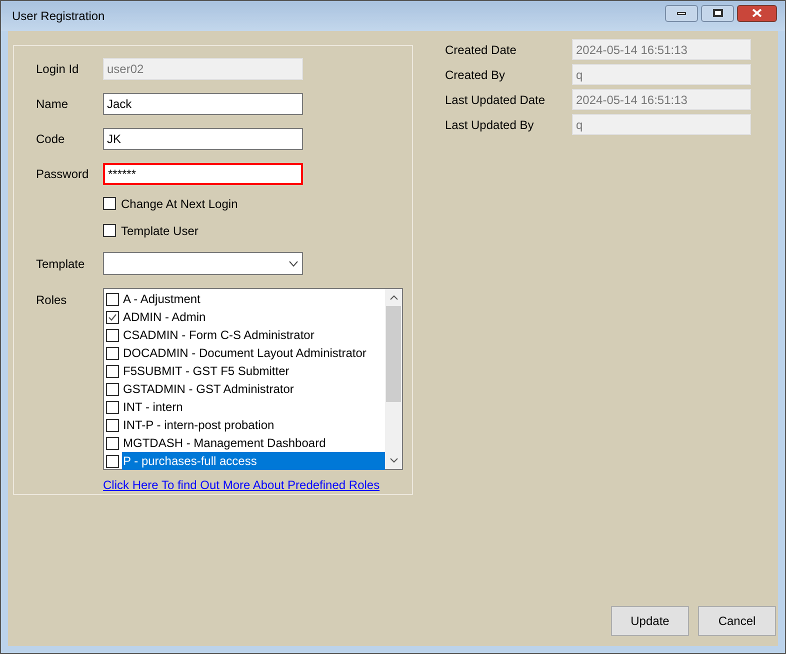  Describe the element at coordinates (203, 174) in the screenshot. I see `text-field: ******` at that location.